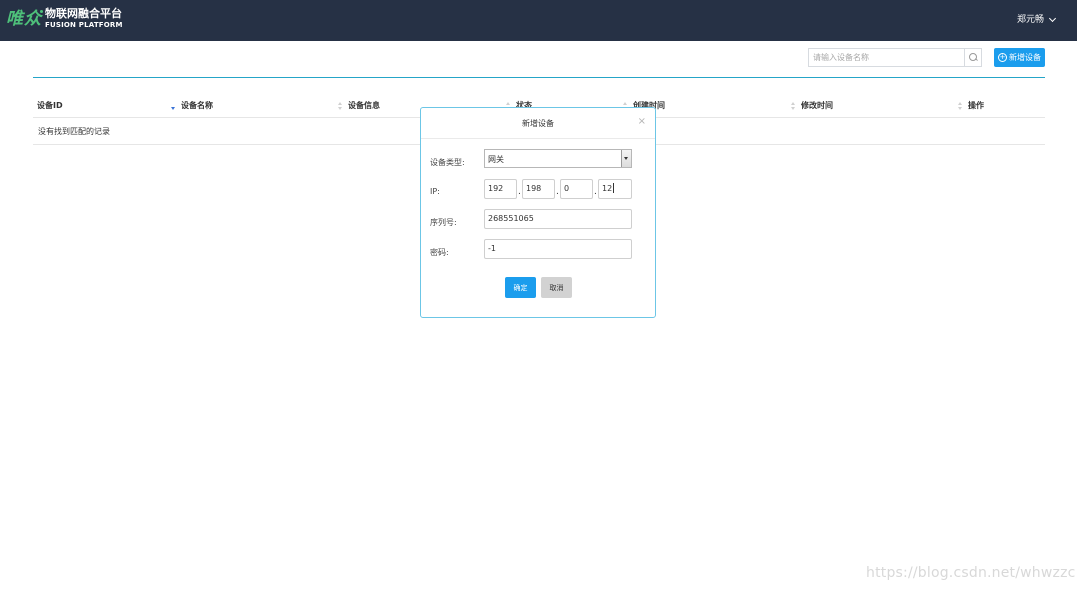  I want to click on ip-label: IP:, so click(435, 191).